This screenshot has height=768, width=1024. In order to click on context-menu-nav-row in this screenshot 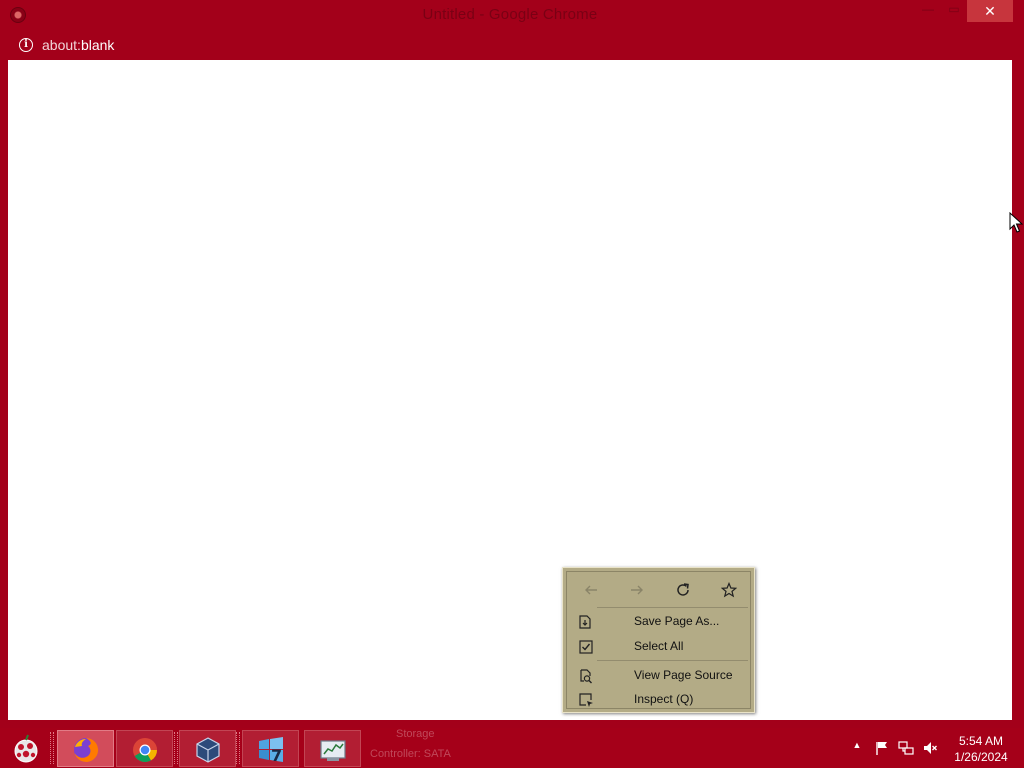, I will do `click(658, 590)`.